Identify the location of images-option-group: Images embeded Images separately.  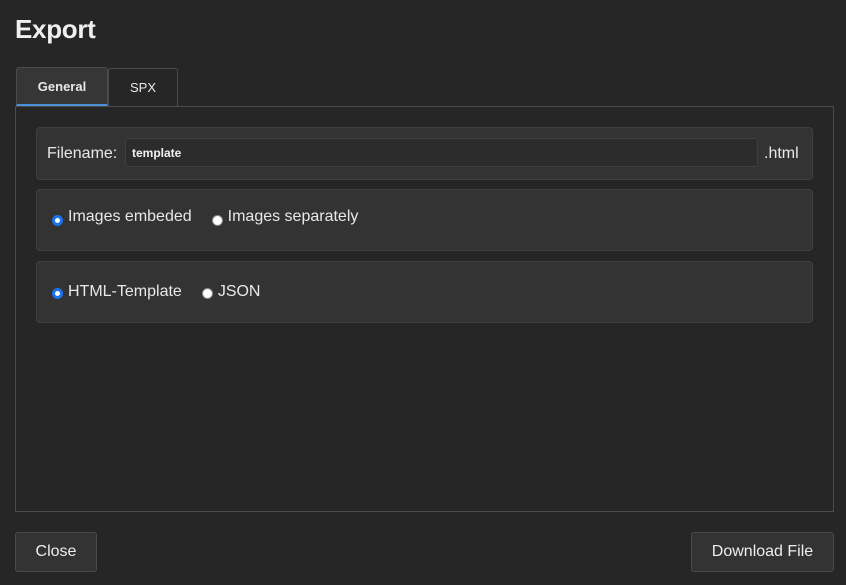
(424, 220).